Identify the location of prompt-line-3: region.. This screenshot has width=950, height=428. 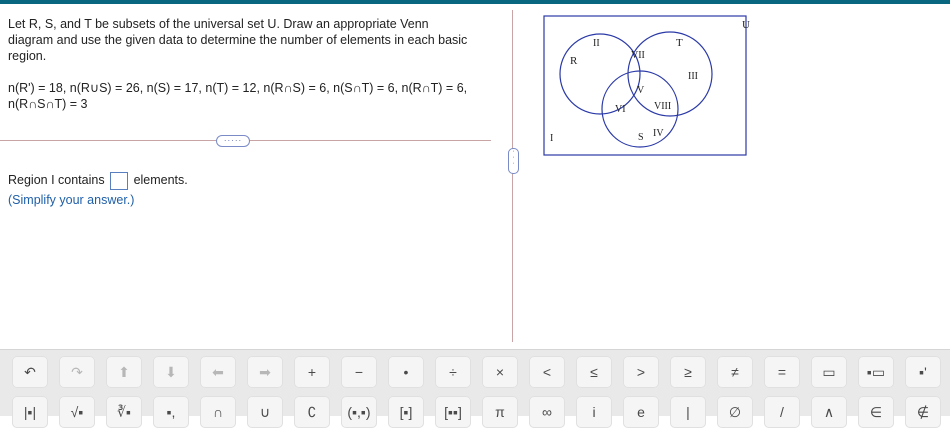
(27, 56).